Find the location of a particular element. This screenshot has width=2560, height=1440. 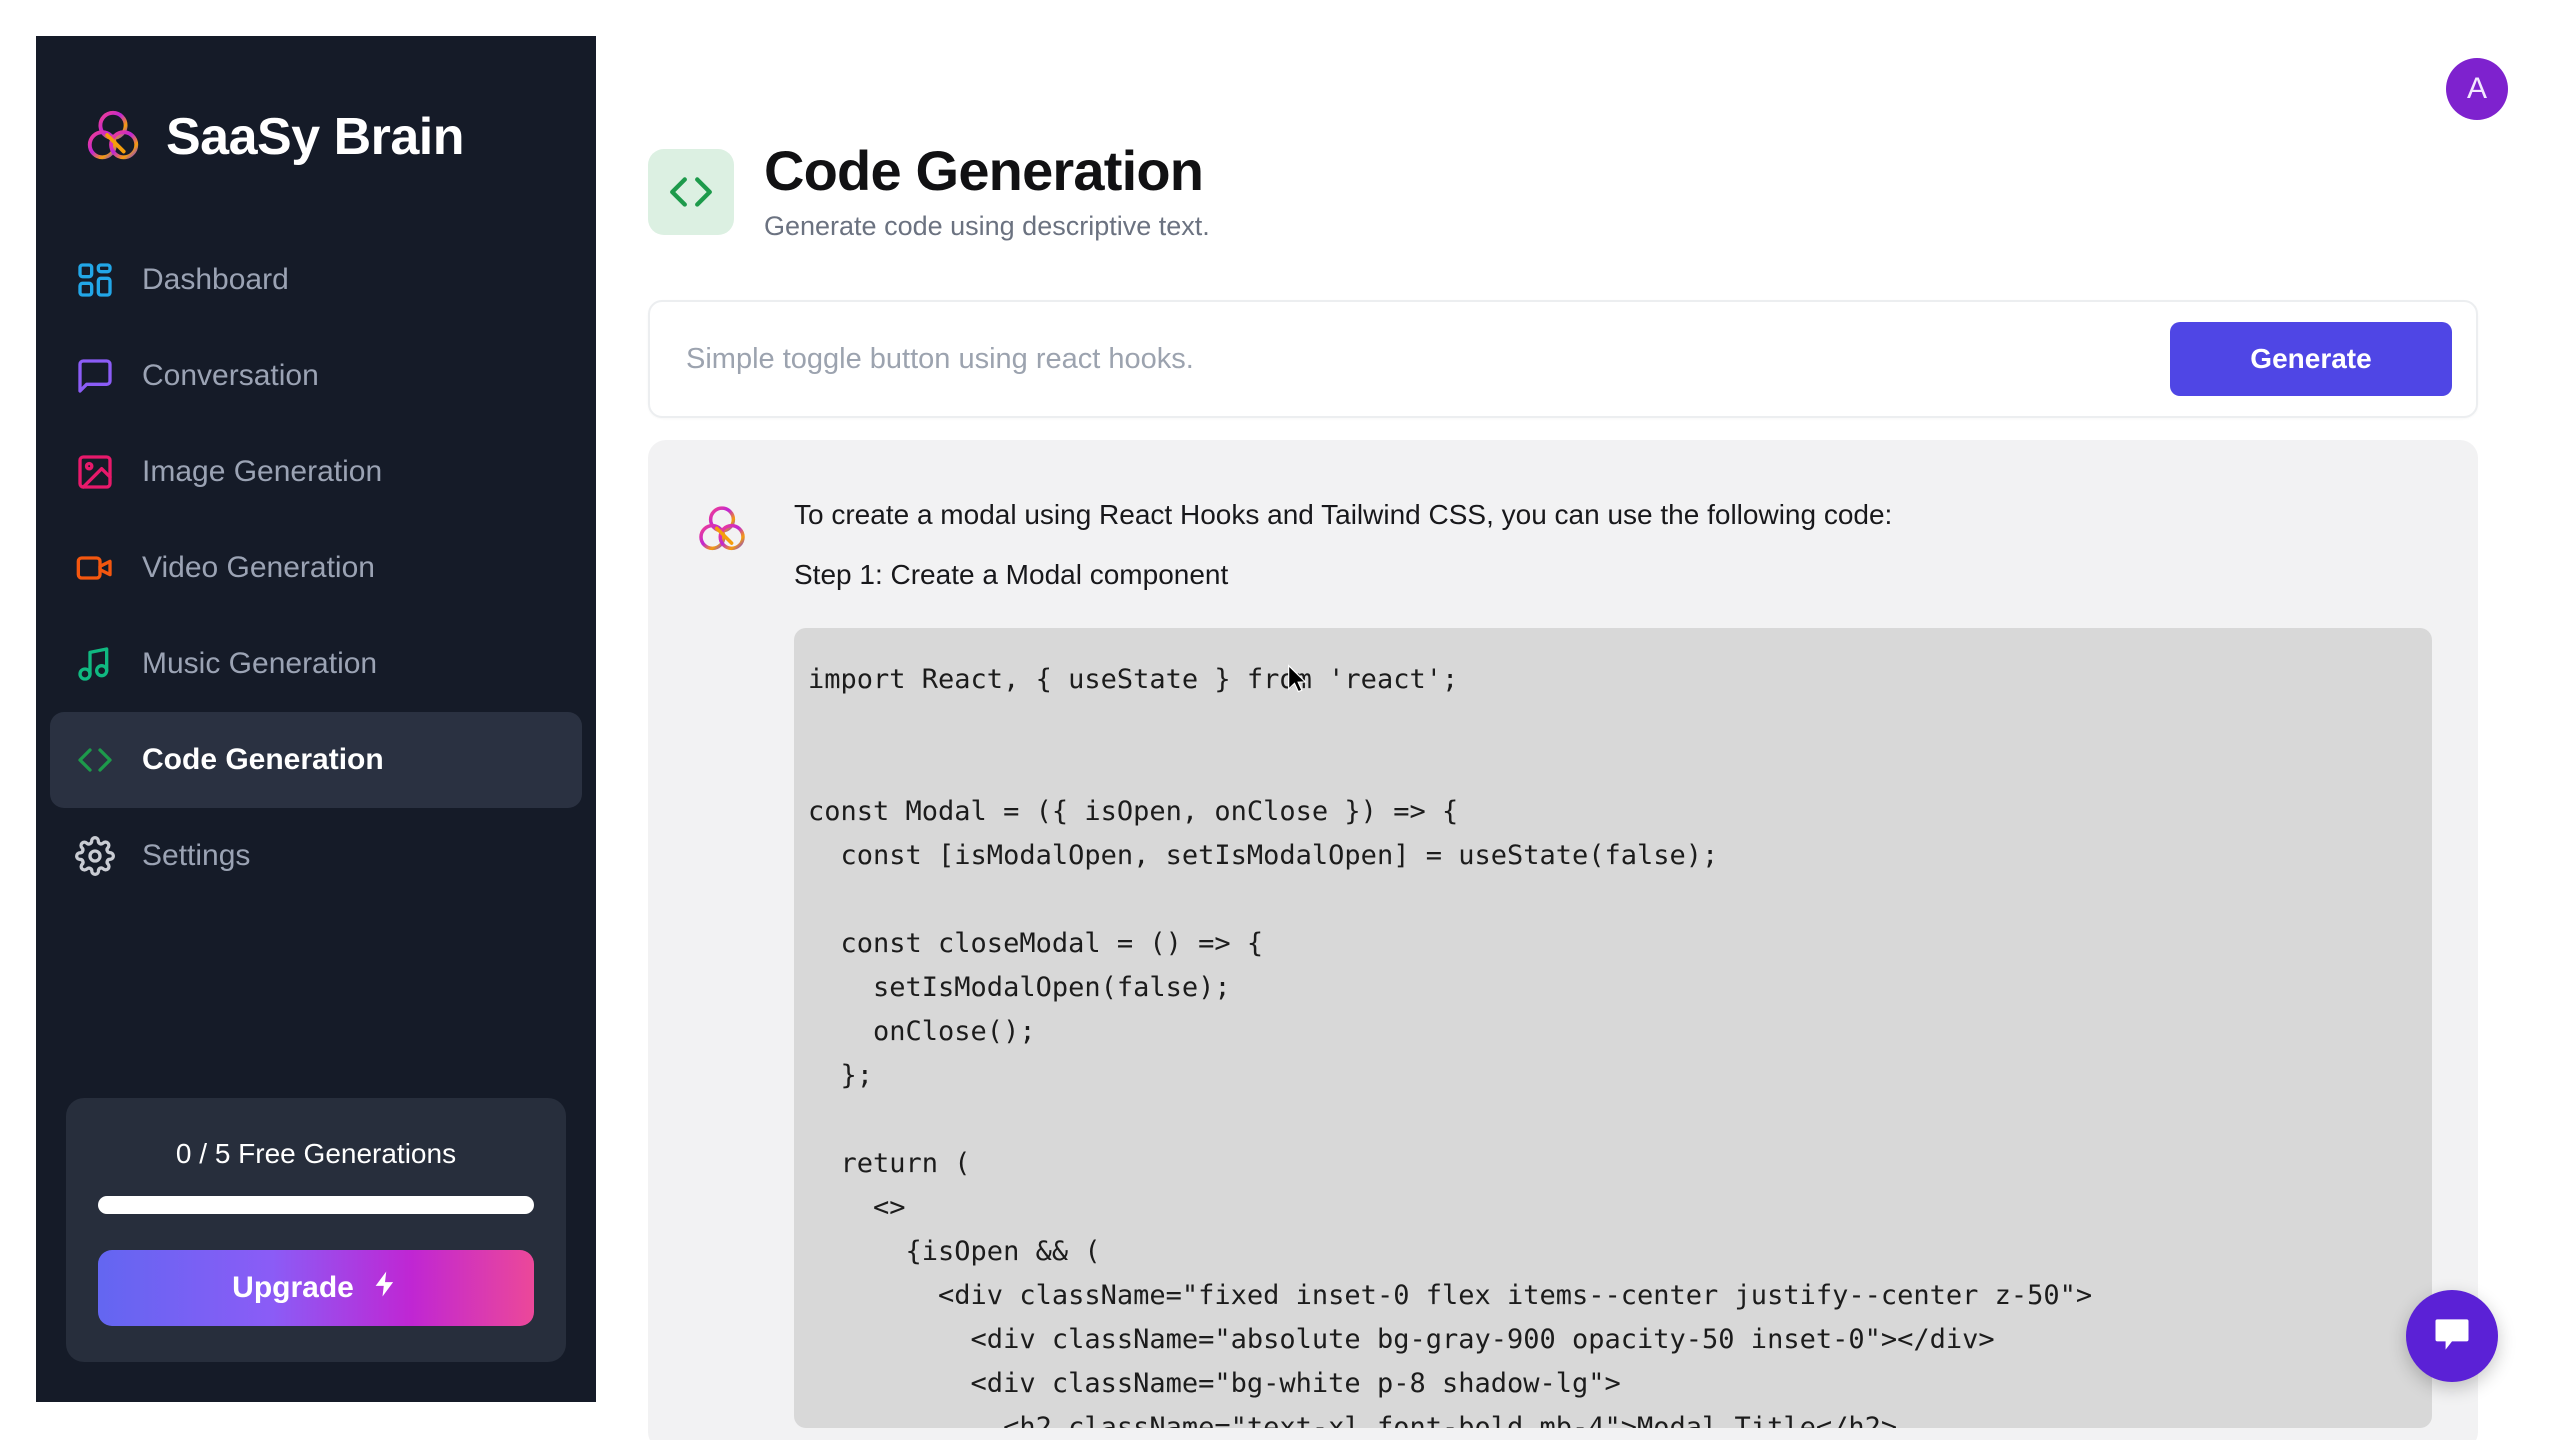

sidebar-item-label: Conversation is located at coordinates (230, 375).